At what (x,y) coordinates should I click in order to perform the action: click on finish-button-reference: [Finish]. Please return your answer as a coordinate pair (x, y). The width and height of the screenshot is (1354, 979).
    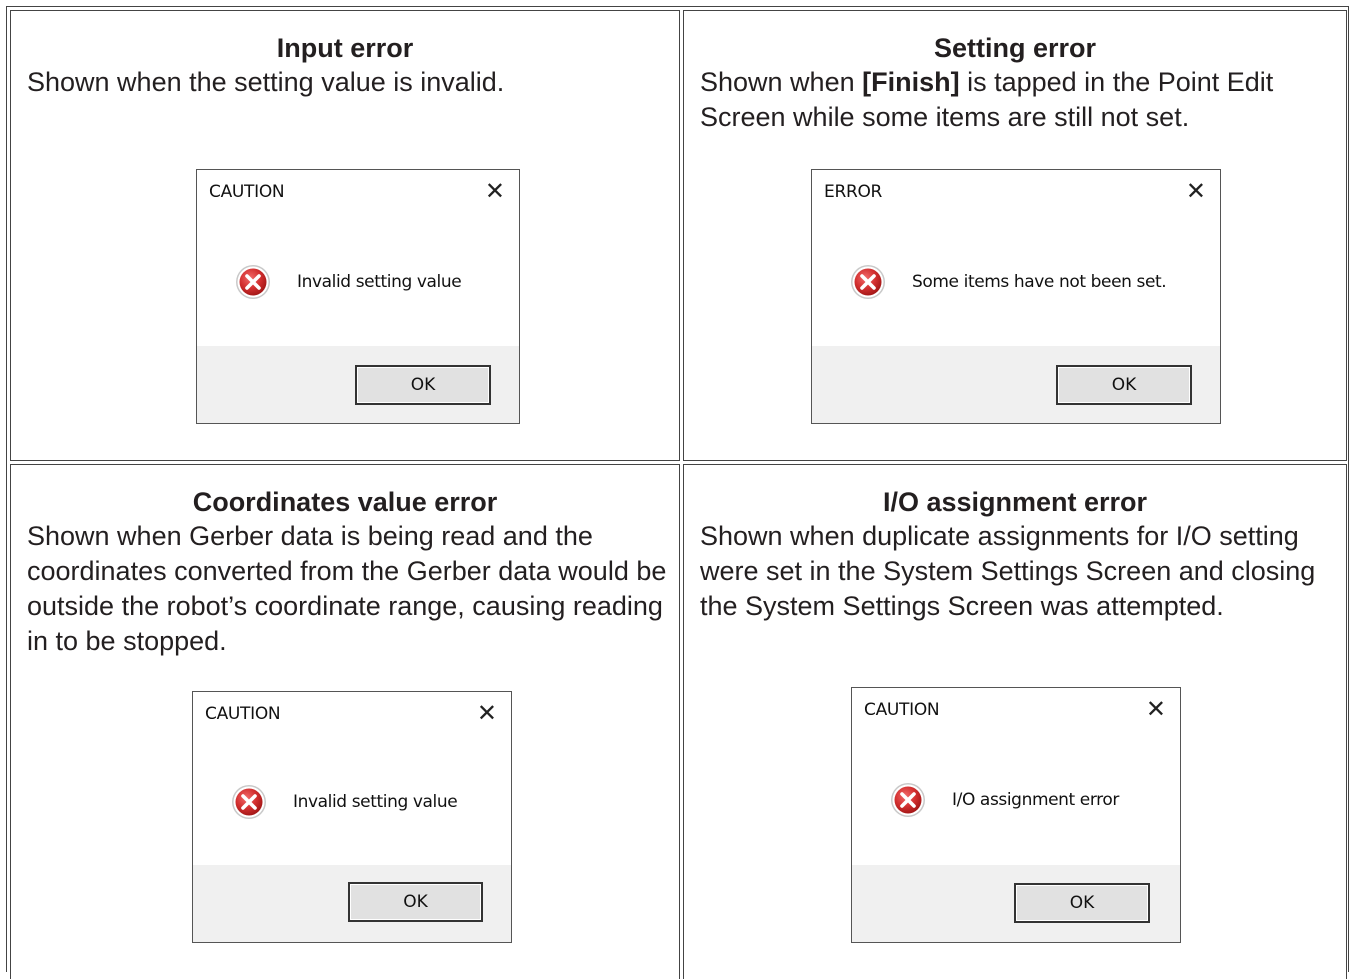
    Looking at the image, I should click on (911, 82).